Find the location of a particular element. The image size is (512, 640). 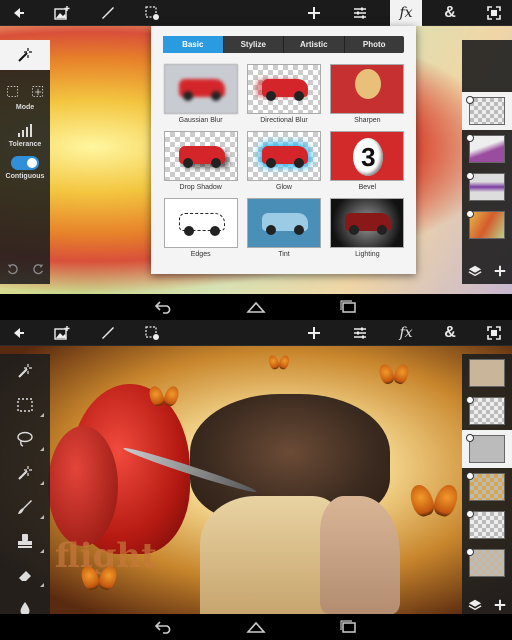

wand-sparkle-icon is located at coordinates (25, 473).